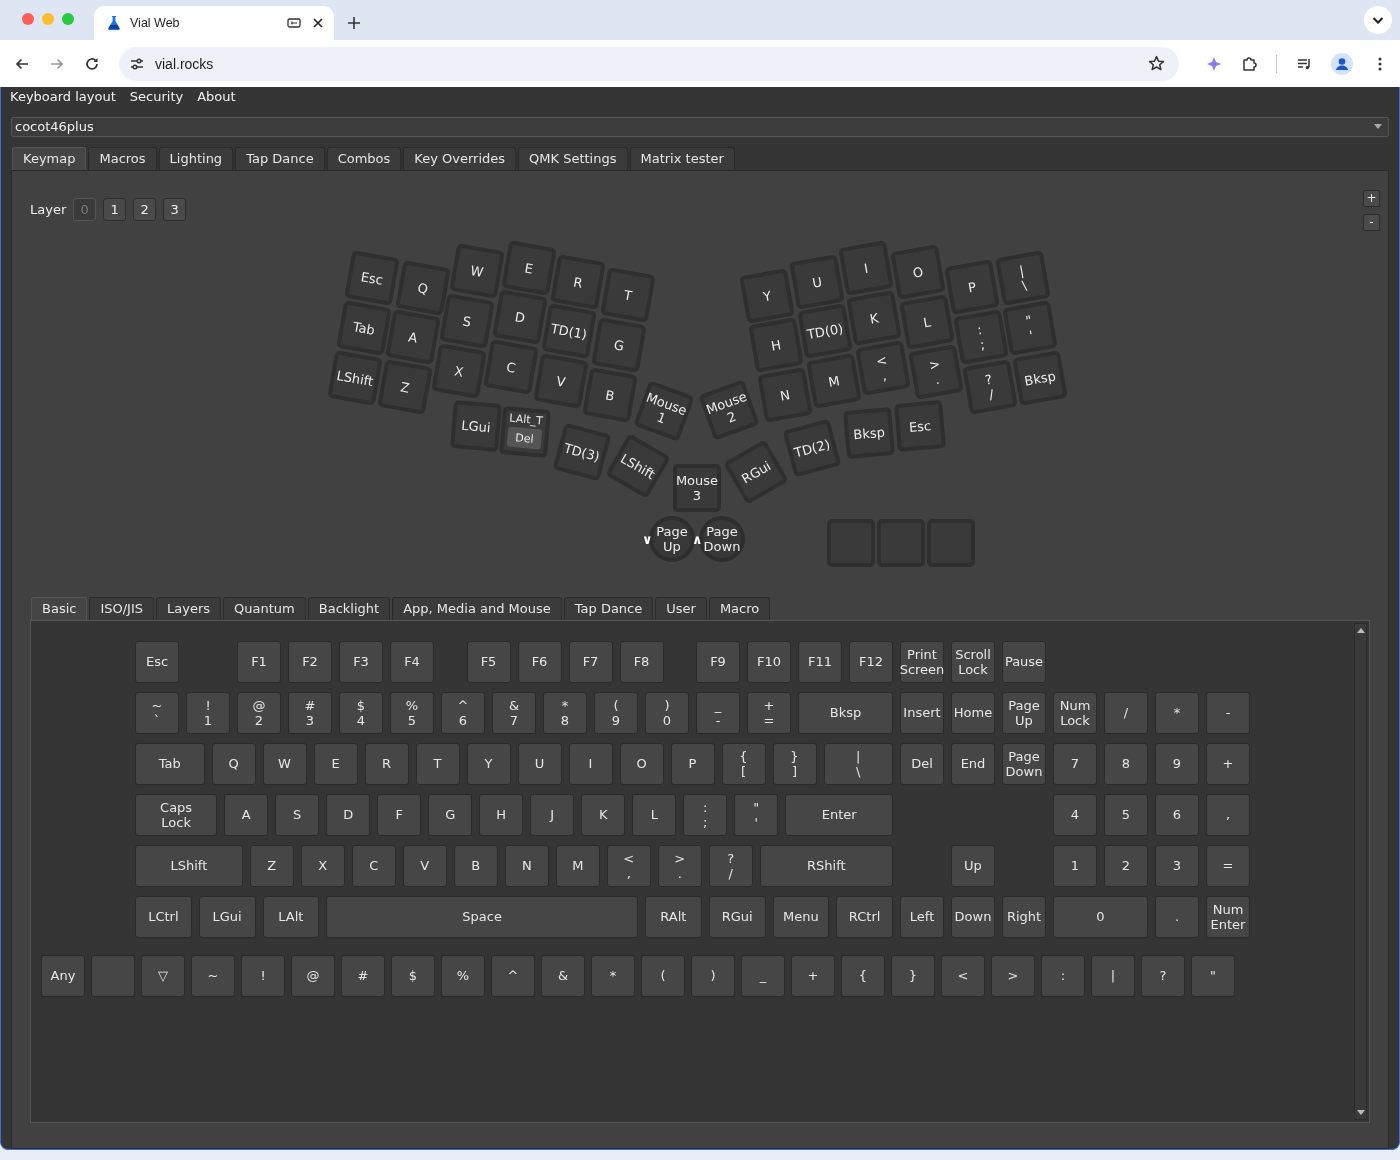 The height and width of the screenshot is (1160, 1400). What do you see at coordinates (1126, 712) in the screenshot?
I see `keycode-key: /` at bounding box center [1126, 712].